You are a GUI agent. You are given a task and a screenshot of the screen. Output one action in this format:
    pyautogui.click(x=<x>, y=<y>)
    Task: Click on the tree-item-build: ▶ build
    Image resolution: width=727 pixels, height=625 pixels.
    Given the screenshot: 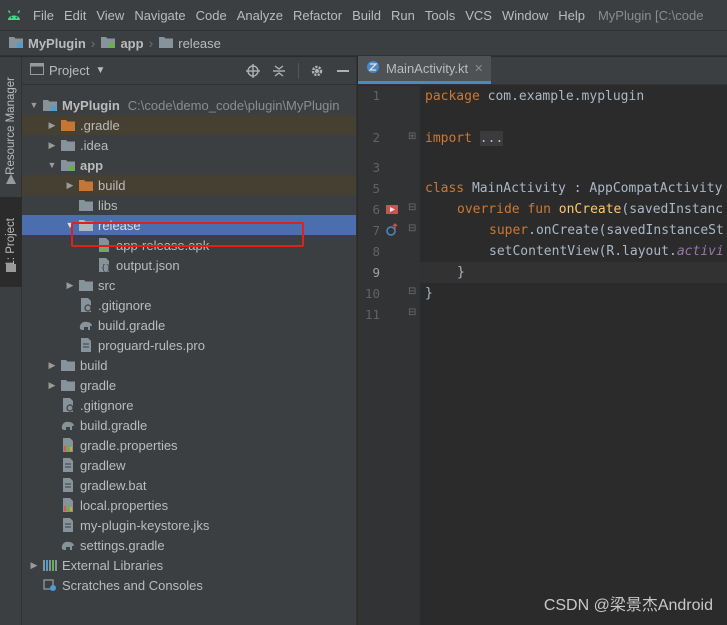 What is the action you would take?
    pyautogui.click(x=189, y=365)
    